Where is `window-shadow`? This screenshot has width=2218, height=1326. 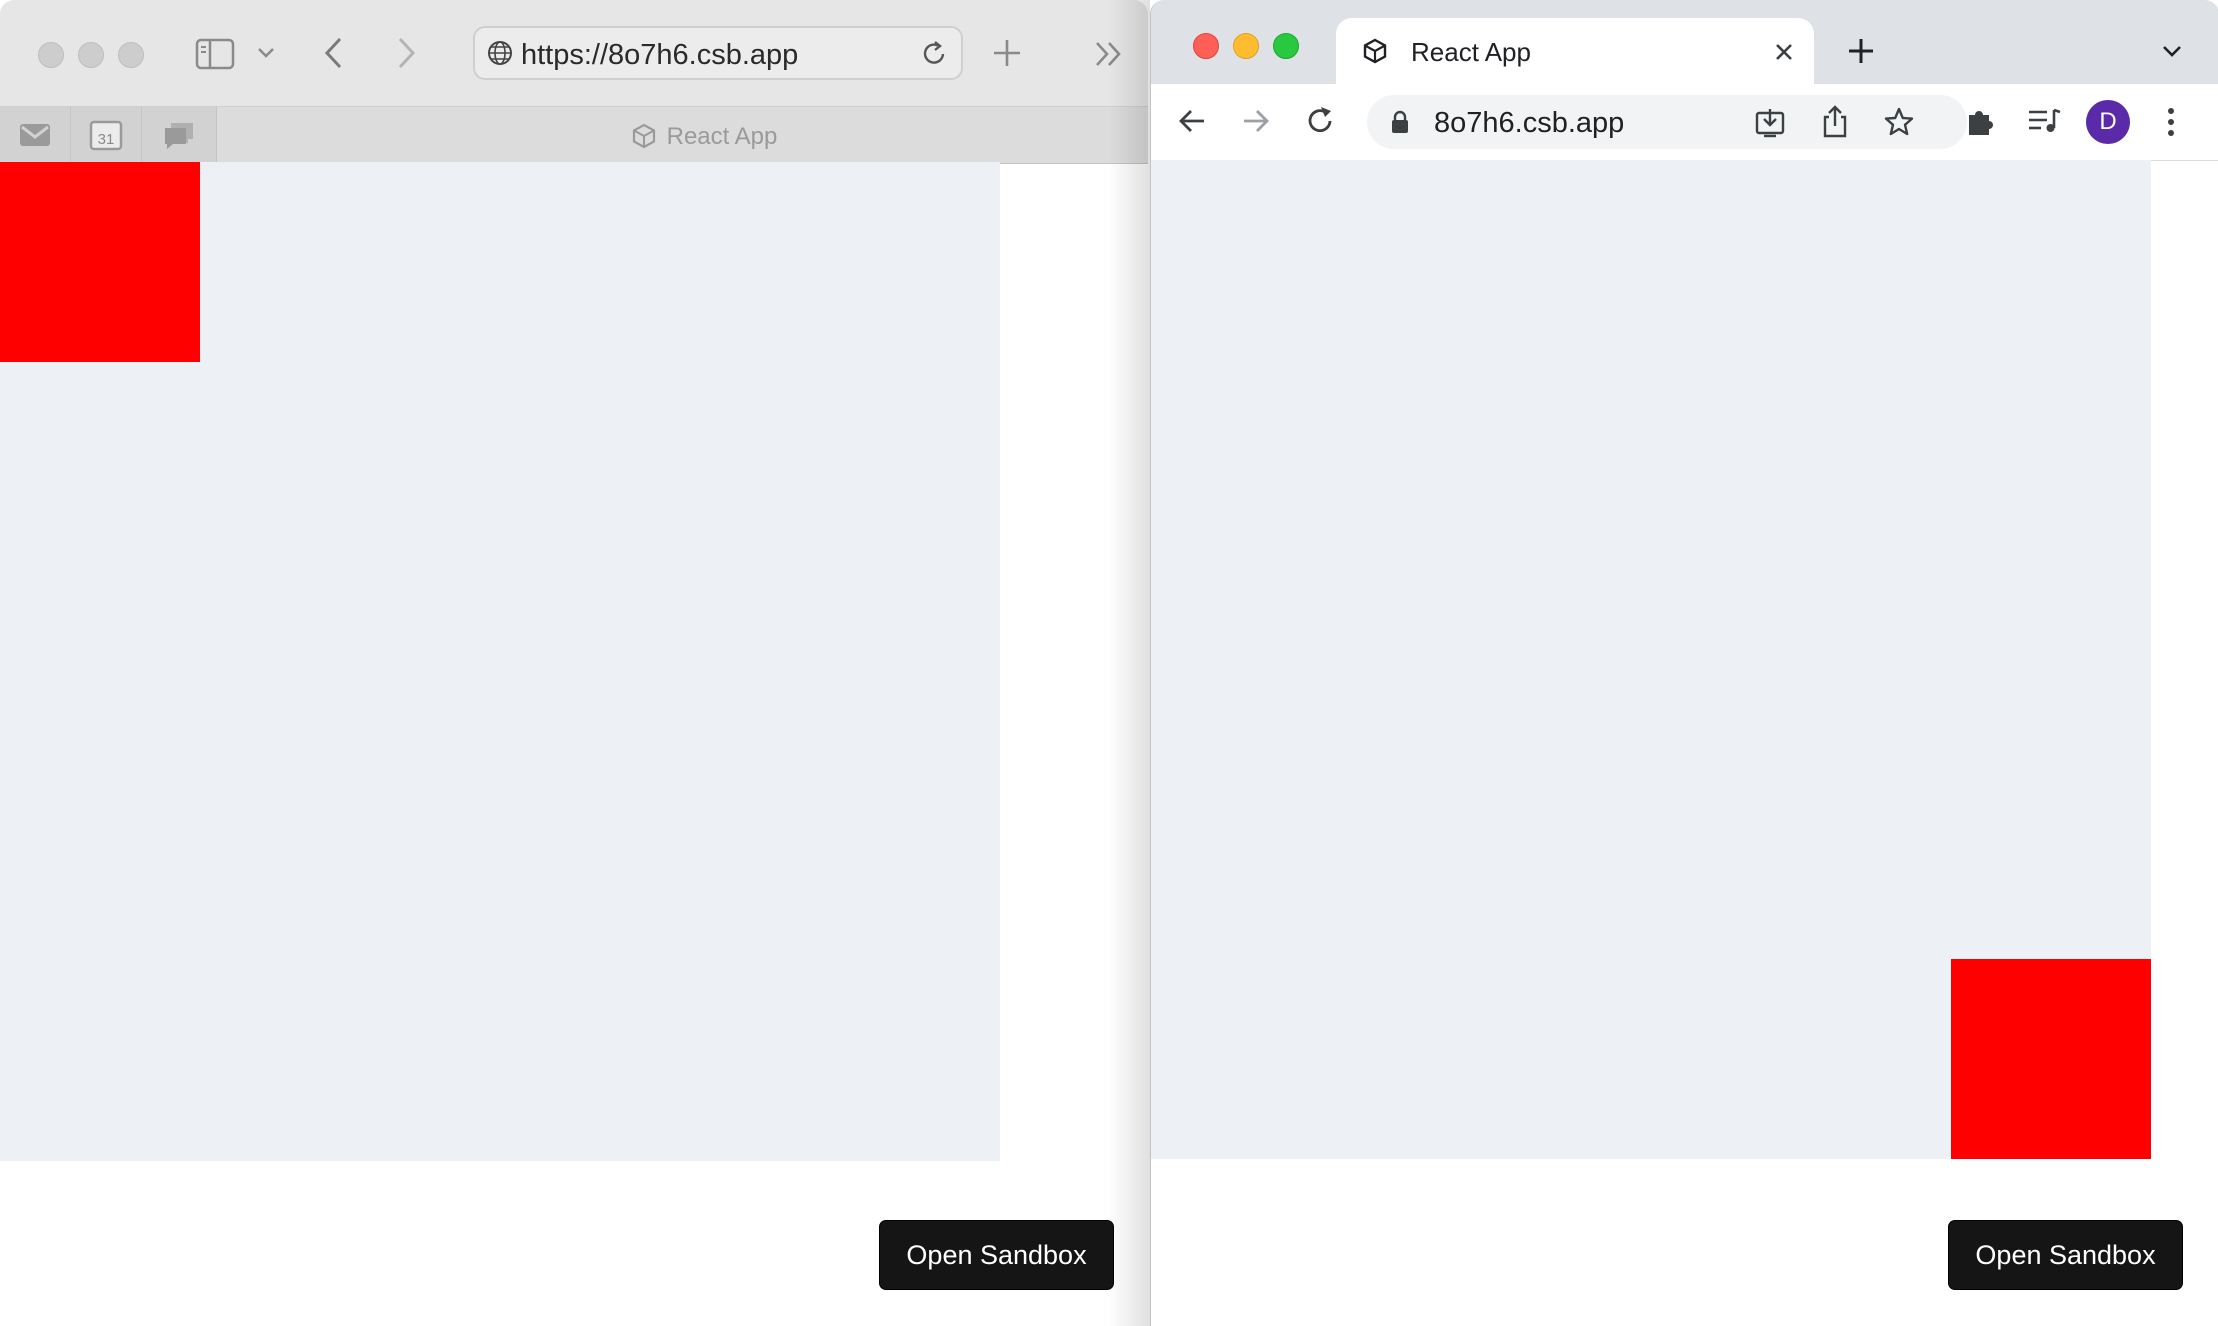
window-shadow is located at coordinates (1129, 663).